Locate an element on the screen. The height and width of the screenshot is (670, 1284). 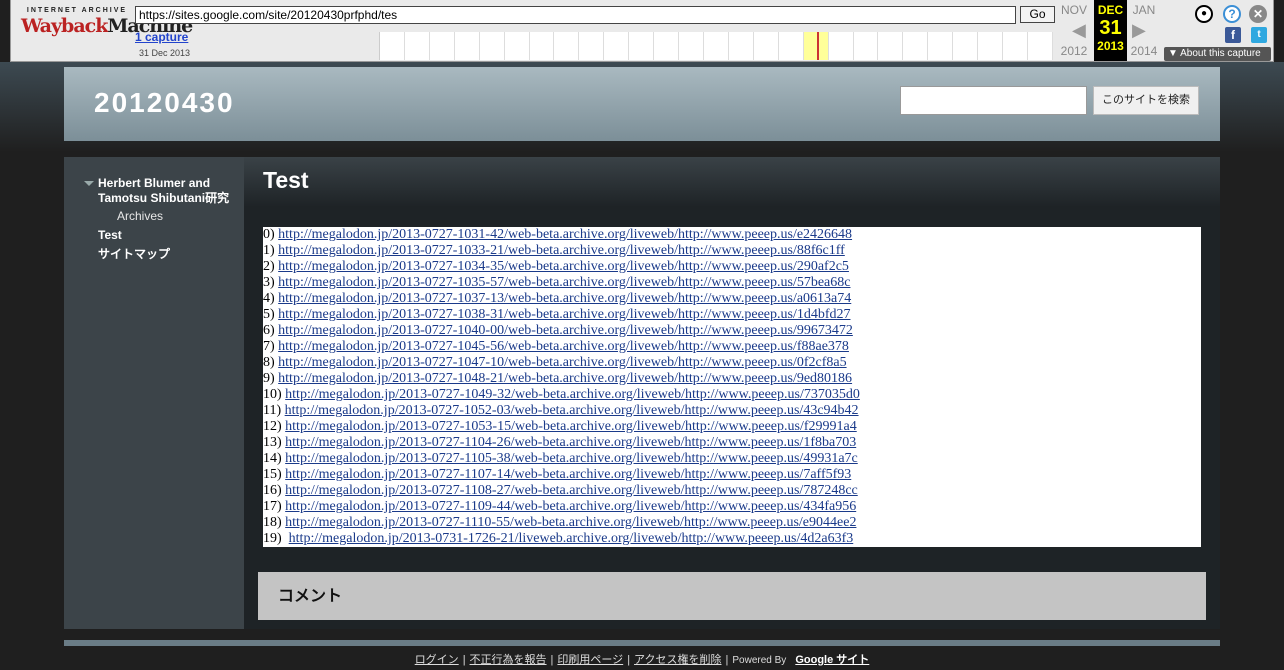
prev-year: 2012 is located at coordinates (1074, 51).